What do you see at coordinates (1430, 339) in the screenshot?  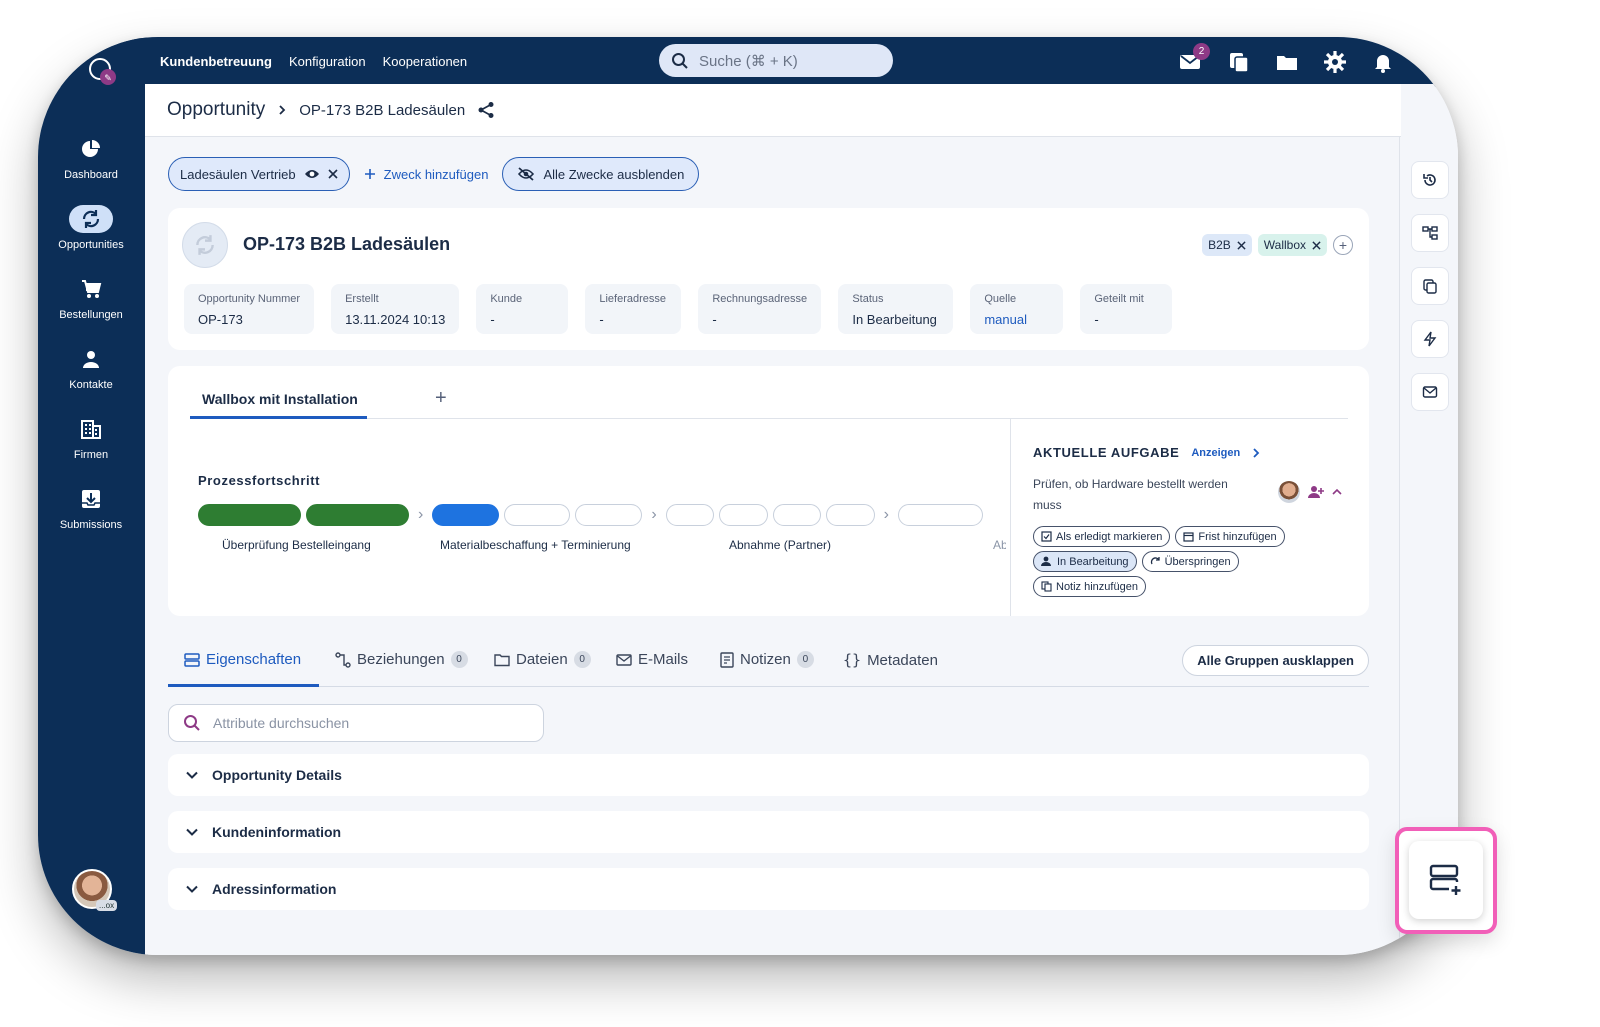 I see `lightning-icon` at bounding box center [1430, 339].